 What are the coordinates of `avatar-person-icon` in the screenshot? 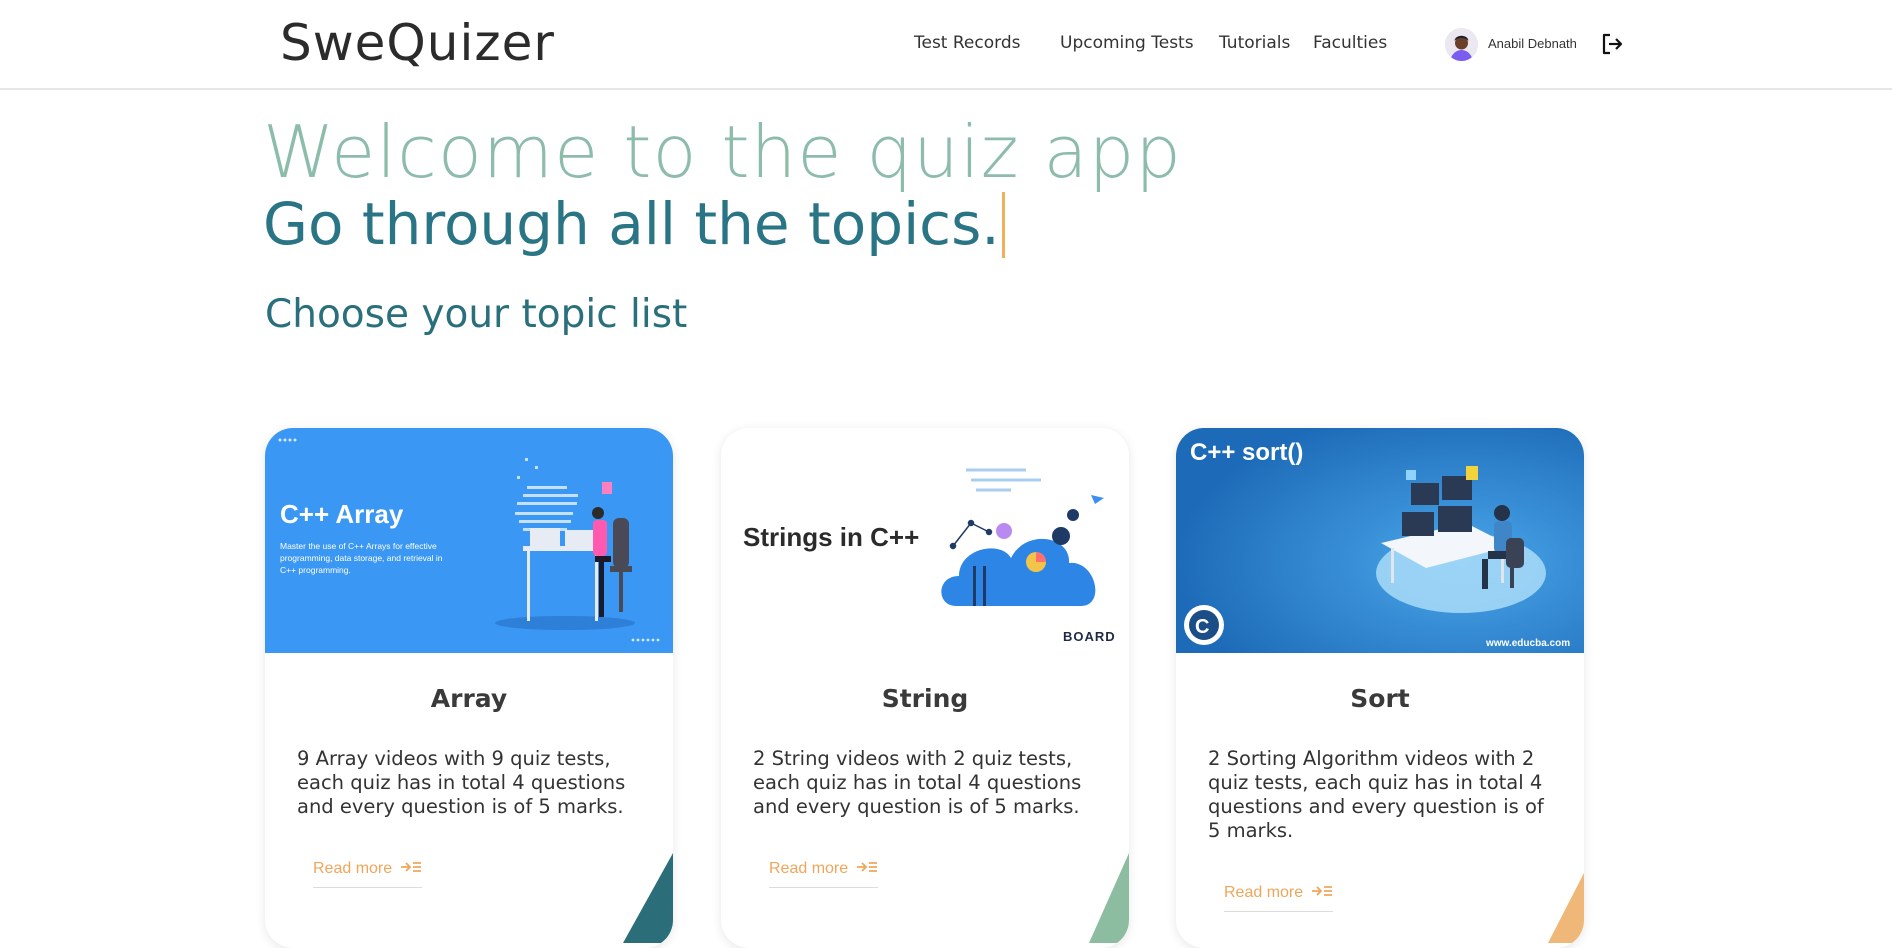 It's located at (1461, 44).